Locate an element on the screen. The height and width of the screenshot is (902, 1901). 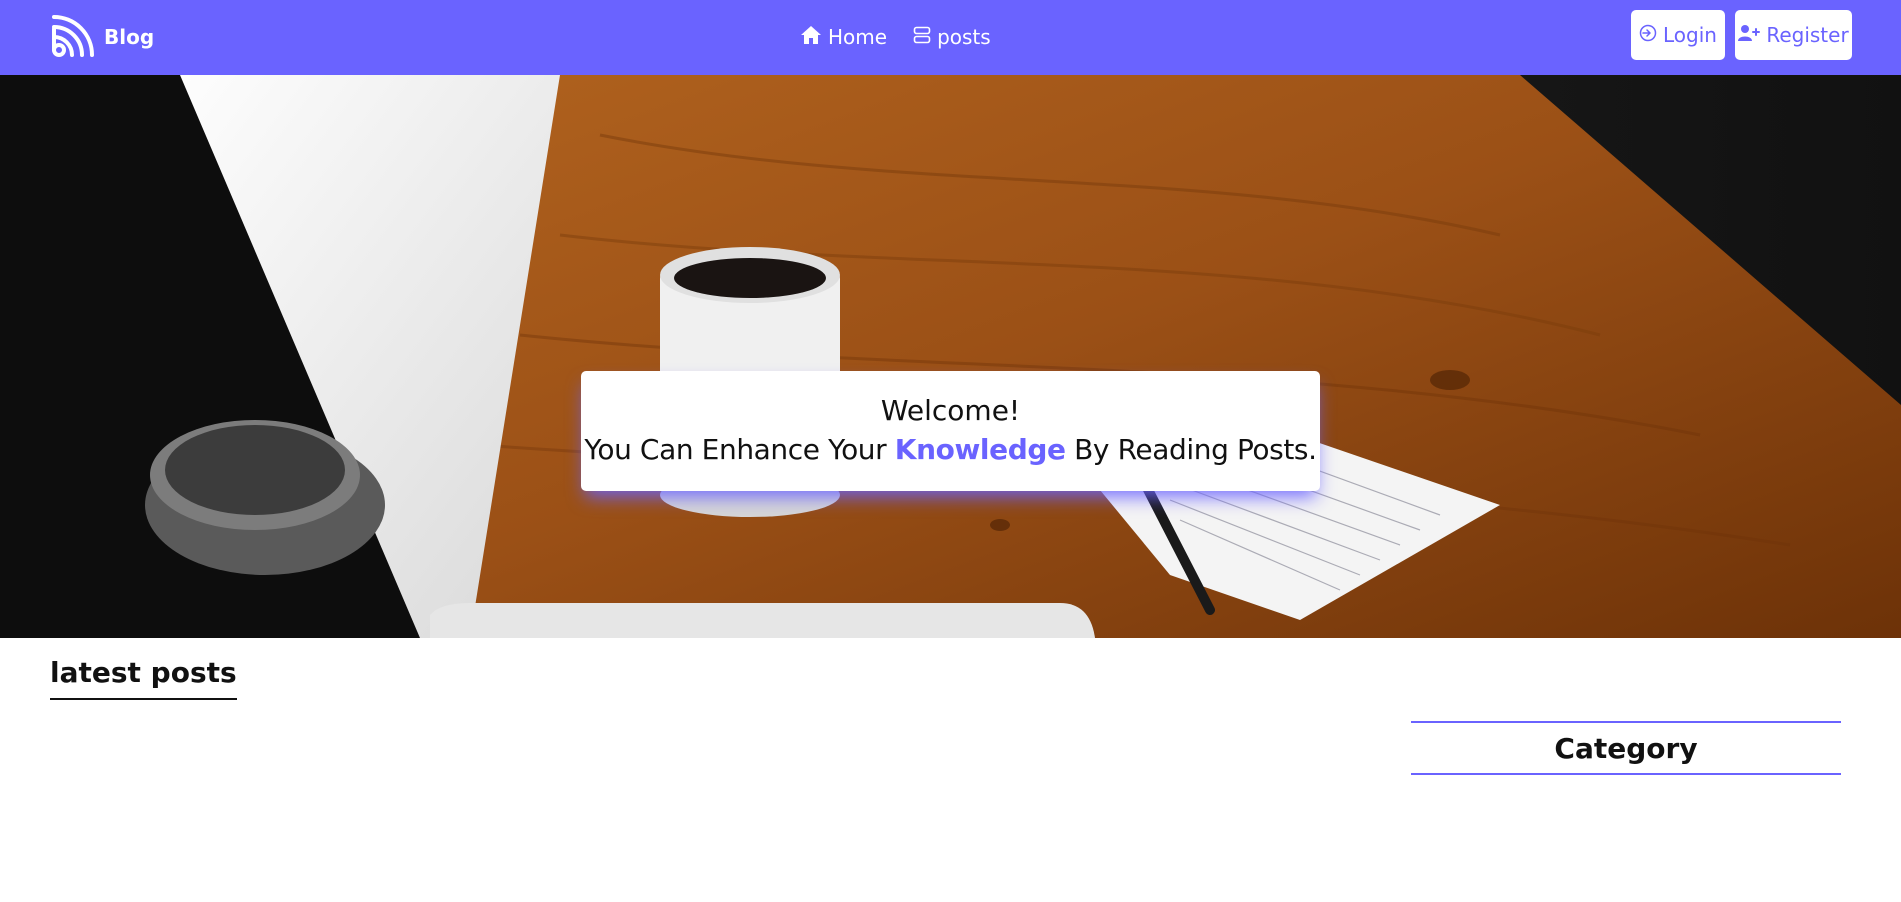
login-icon is located at coordinates (1651, 35).